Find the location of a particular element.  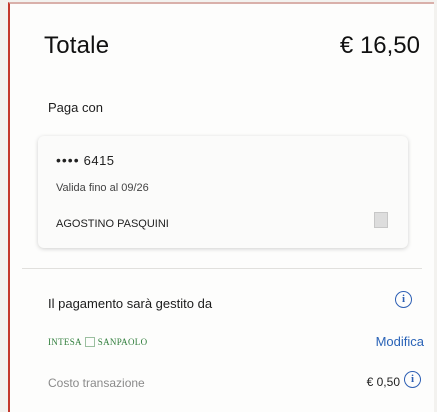

bank-logo-left: INTESA is located at coordinates (65, 342).